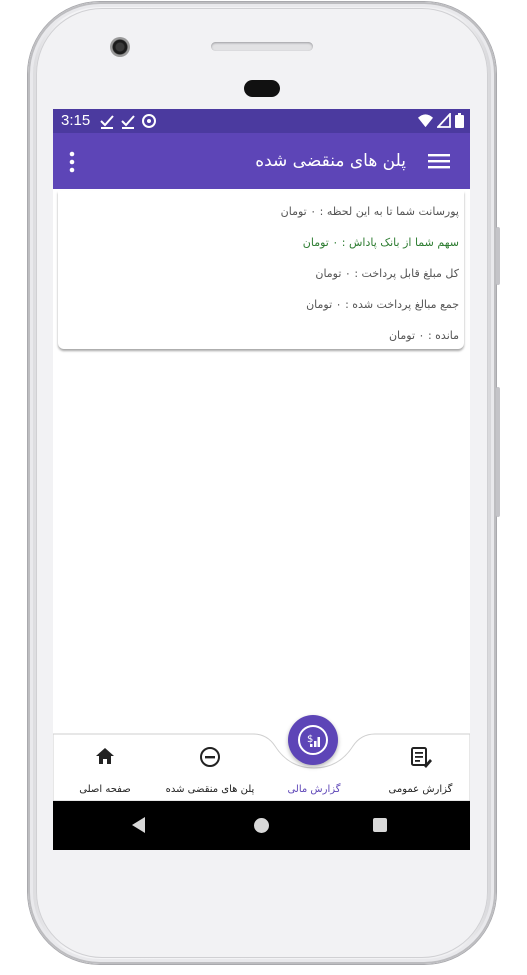 The height and width of the screenshot is (975, 527). I want to click on system-navigation-bar, so click(261, 825).